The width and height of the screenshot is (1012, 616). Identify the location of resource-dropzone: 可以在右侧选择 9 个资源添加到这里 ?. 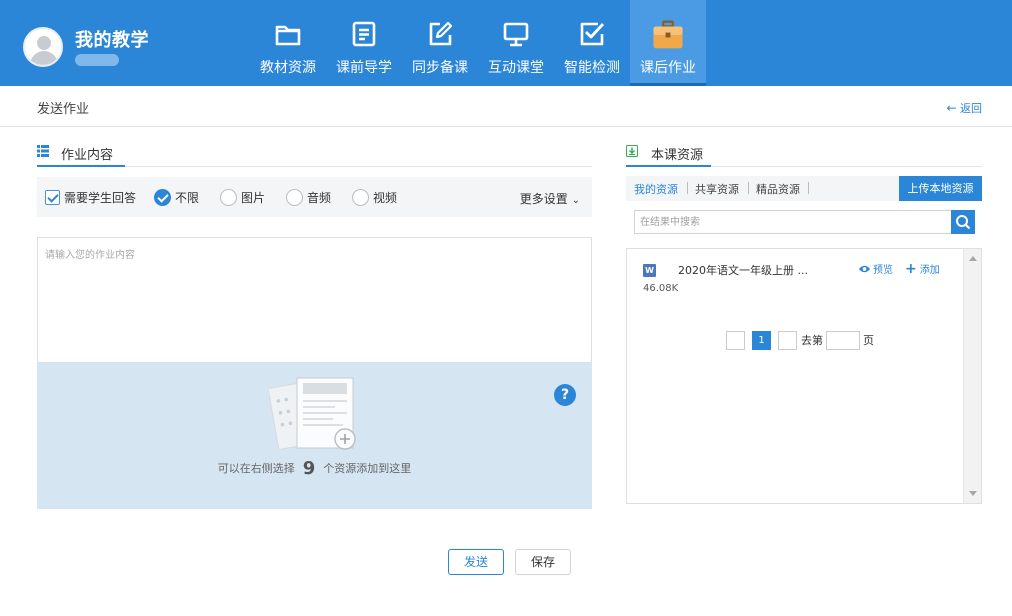
(314, 436).